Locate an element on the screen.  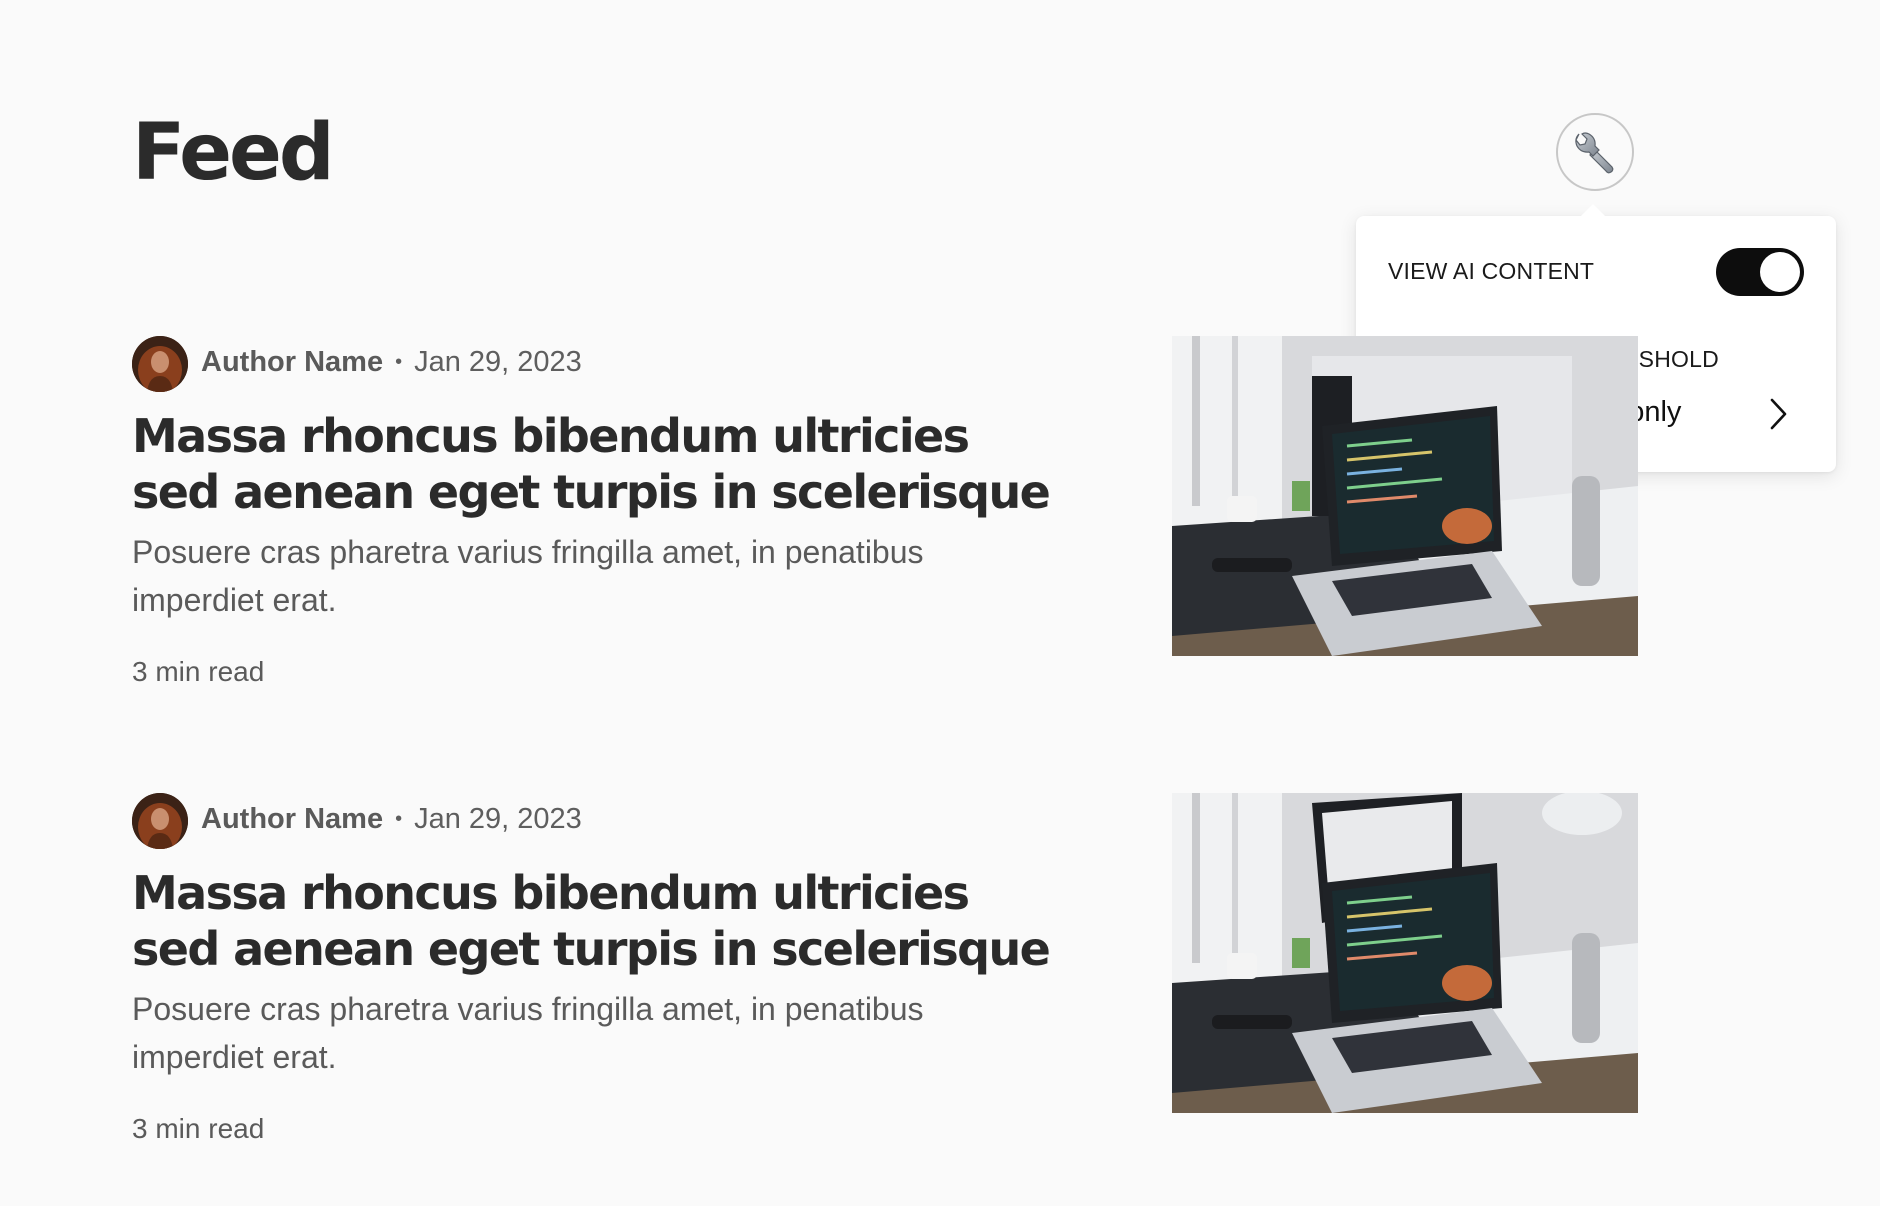
settings-button is located at coordinates (1595, 152).